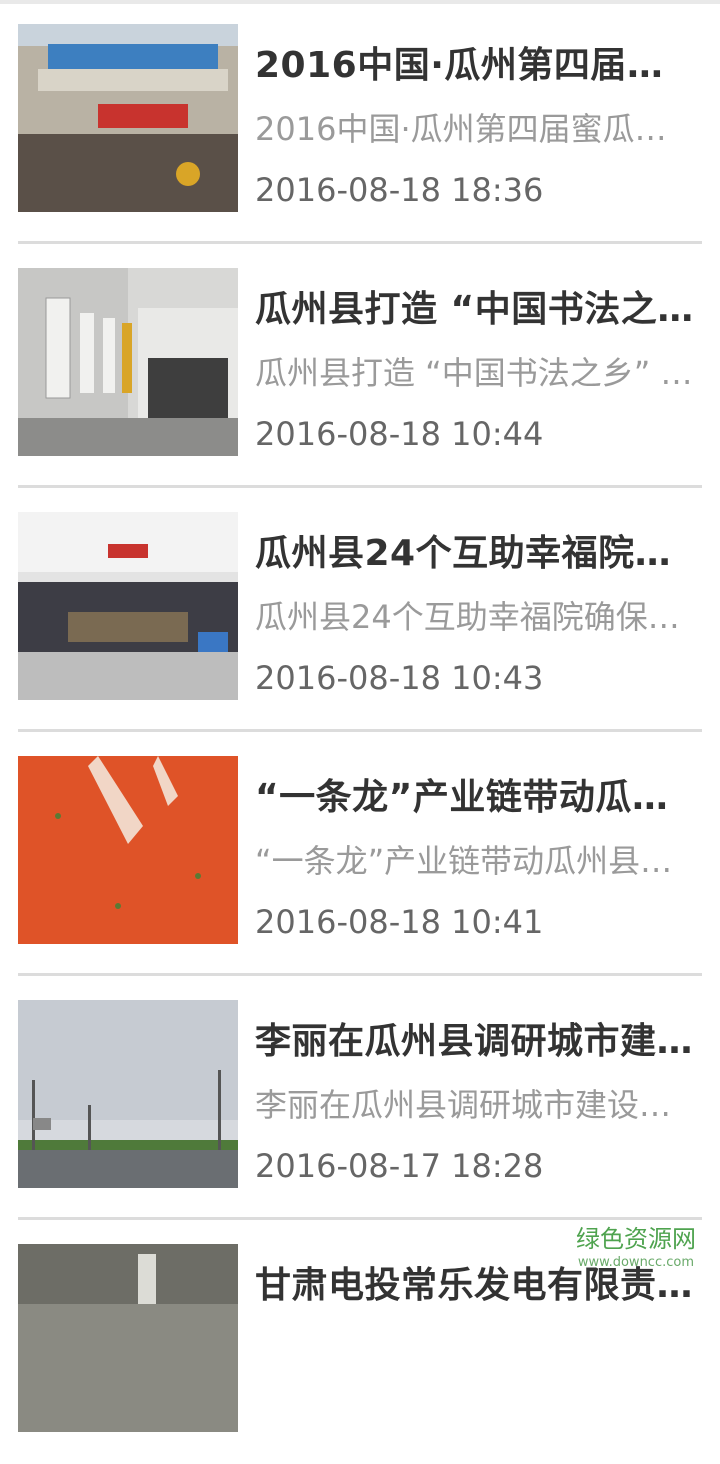 This screenshot has height=1464, width=720. Describe the element at coordinates (635, 1262) in the screenshot. I see `watermark-url: www.downcc.com` at that location.